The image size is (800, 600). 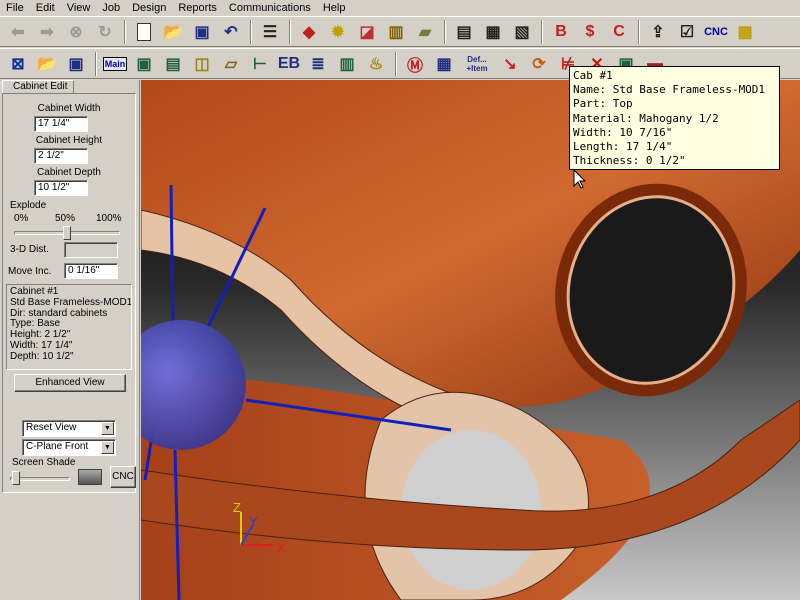 I want to click on z-axis-label: Z, so click(x=237, y=507).